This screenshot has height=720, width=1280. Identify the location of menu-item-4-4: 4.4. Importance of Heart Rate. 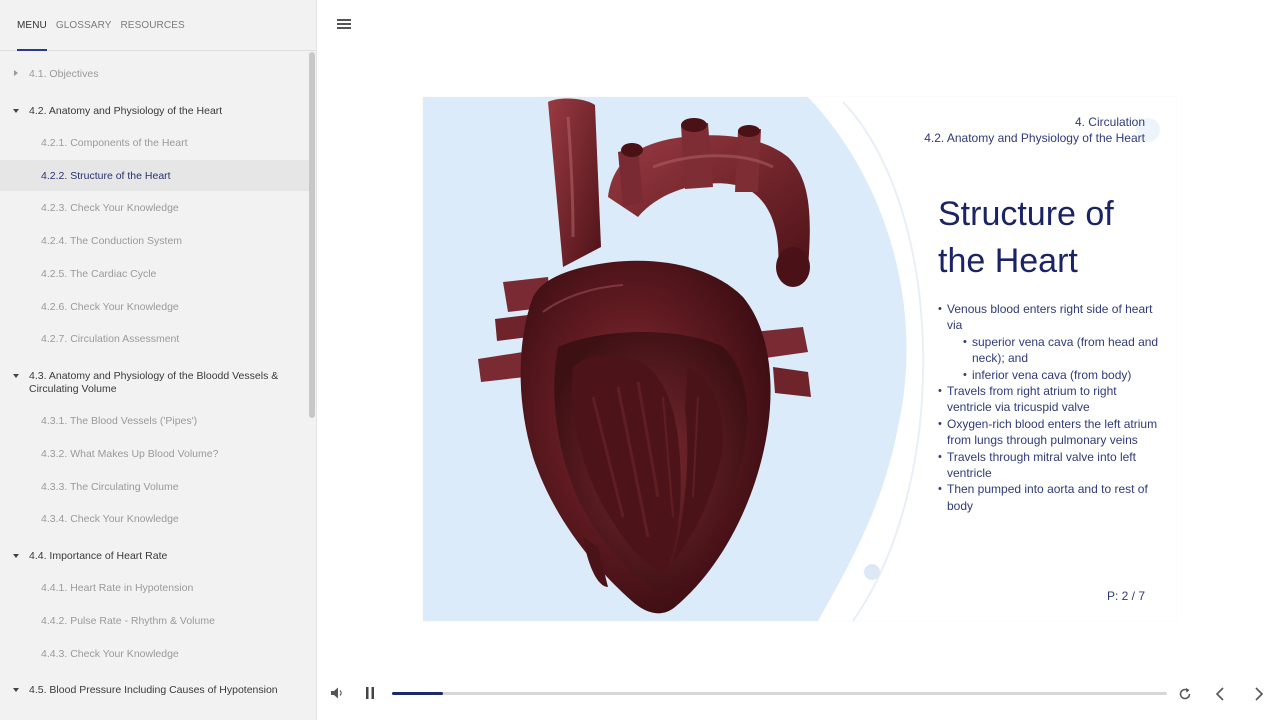
(155, 558).